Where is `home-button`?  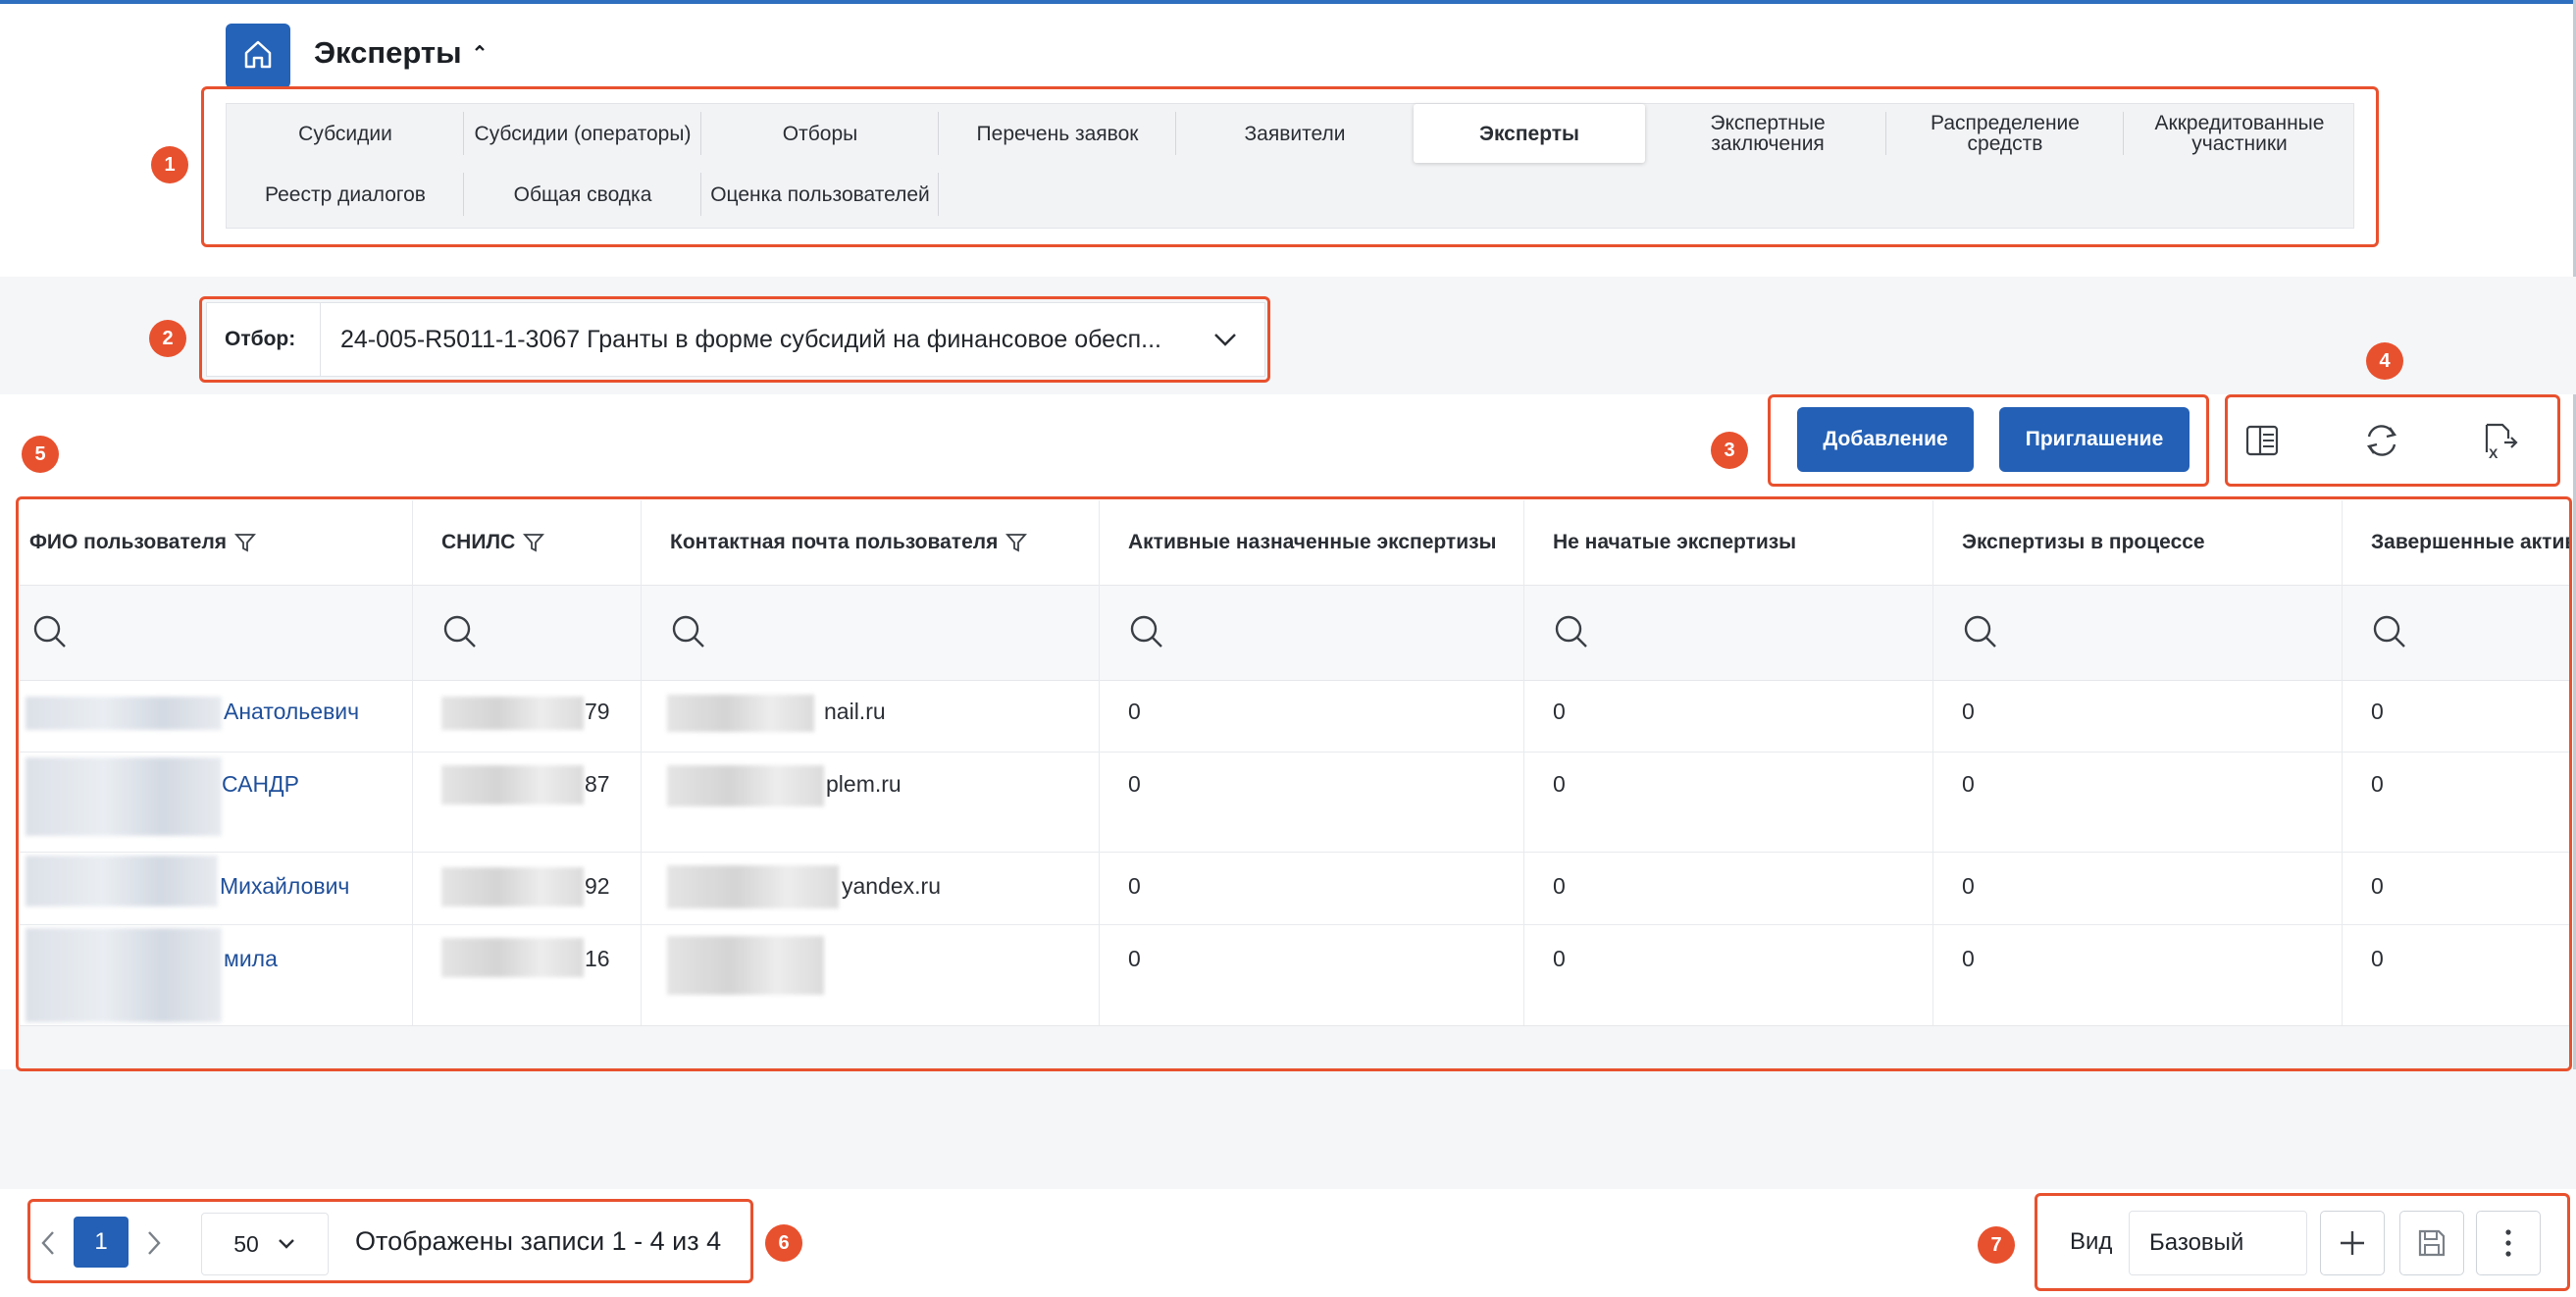
home-button is located at coordinates (258, 56).